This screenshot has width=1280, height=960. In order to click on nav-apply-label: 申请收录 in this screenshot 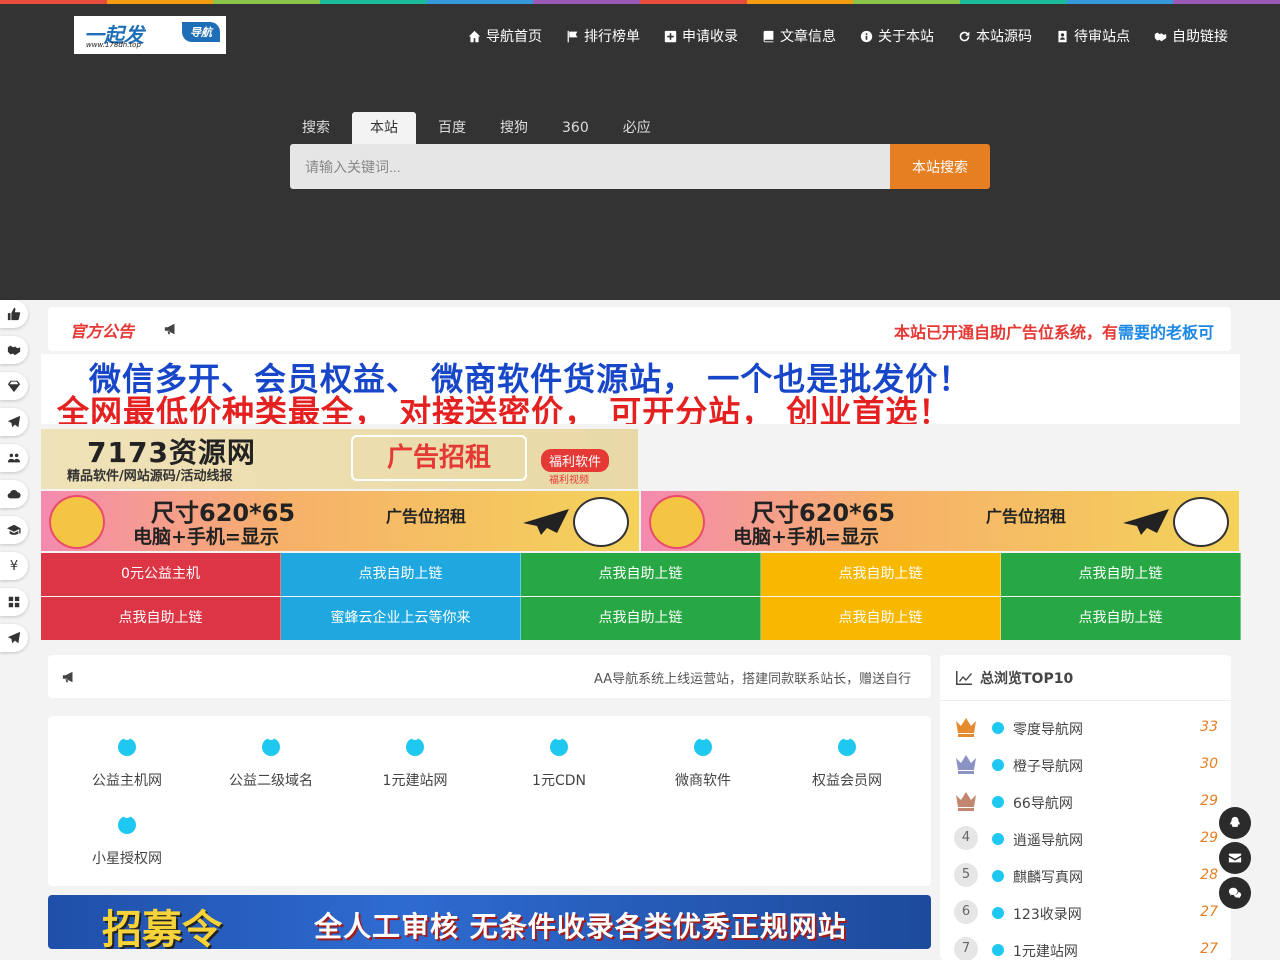, I will do `click(710, 37)`.